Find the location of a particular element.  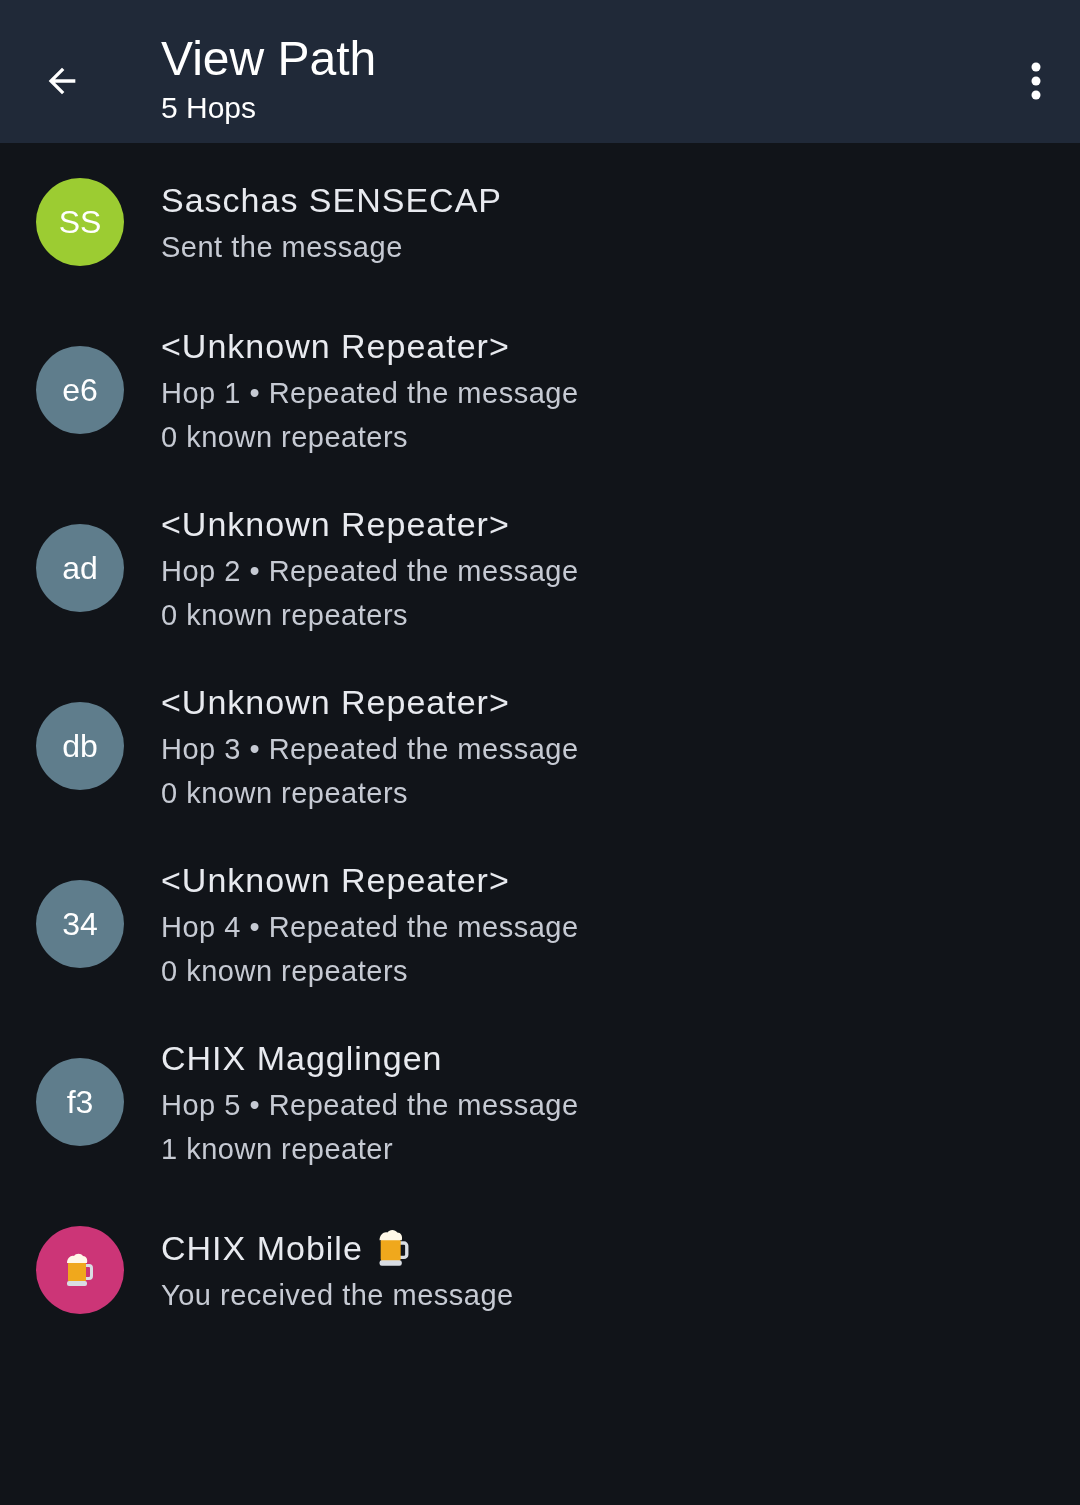

hop-list-item: 34 <Unknown Repeater> Hop 4 • Repeated the message 0 known repeaters is located at coordinates (540, 924).